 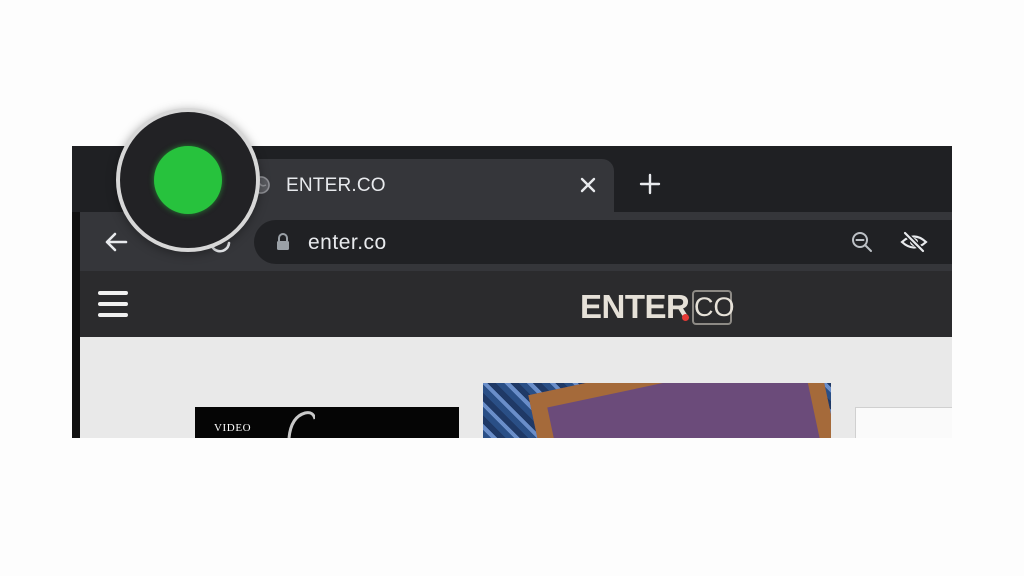 I want to click on address-bar: enter.co, so click(x=603, y=242).